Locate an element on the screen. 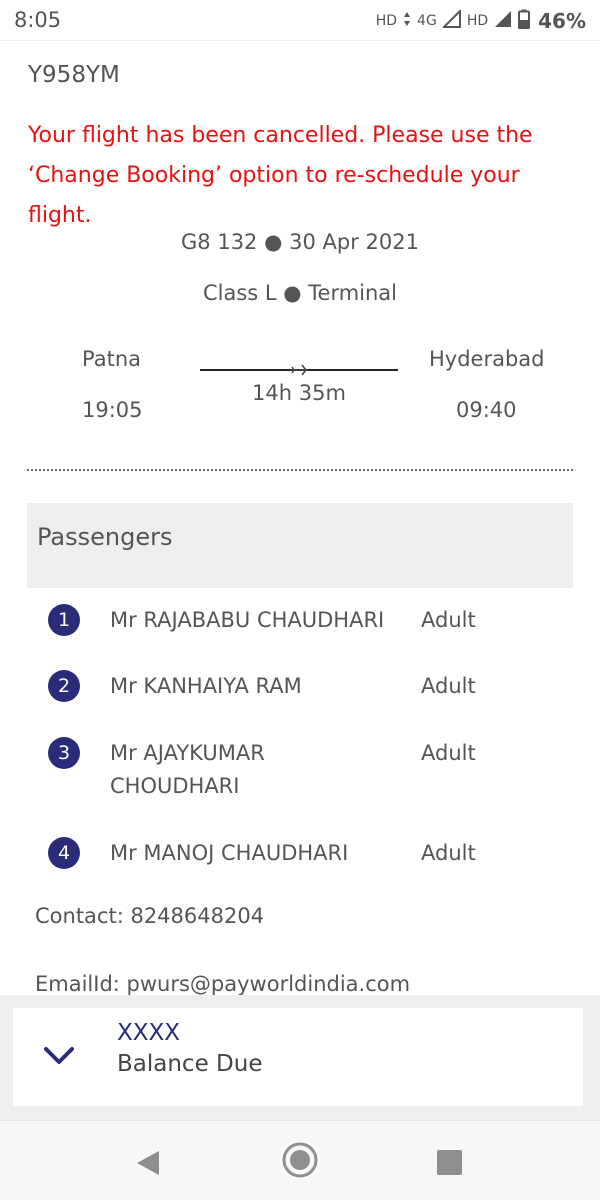  status-divider is located at coordinates (300, 40).